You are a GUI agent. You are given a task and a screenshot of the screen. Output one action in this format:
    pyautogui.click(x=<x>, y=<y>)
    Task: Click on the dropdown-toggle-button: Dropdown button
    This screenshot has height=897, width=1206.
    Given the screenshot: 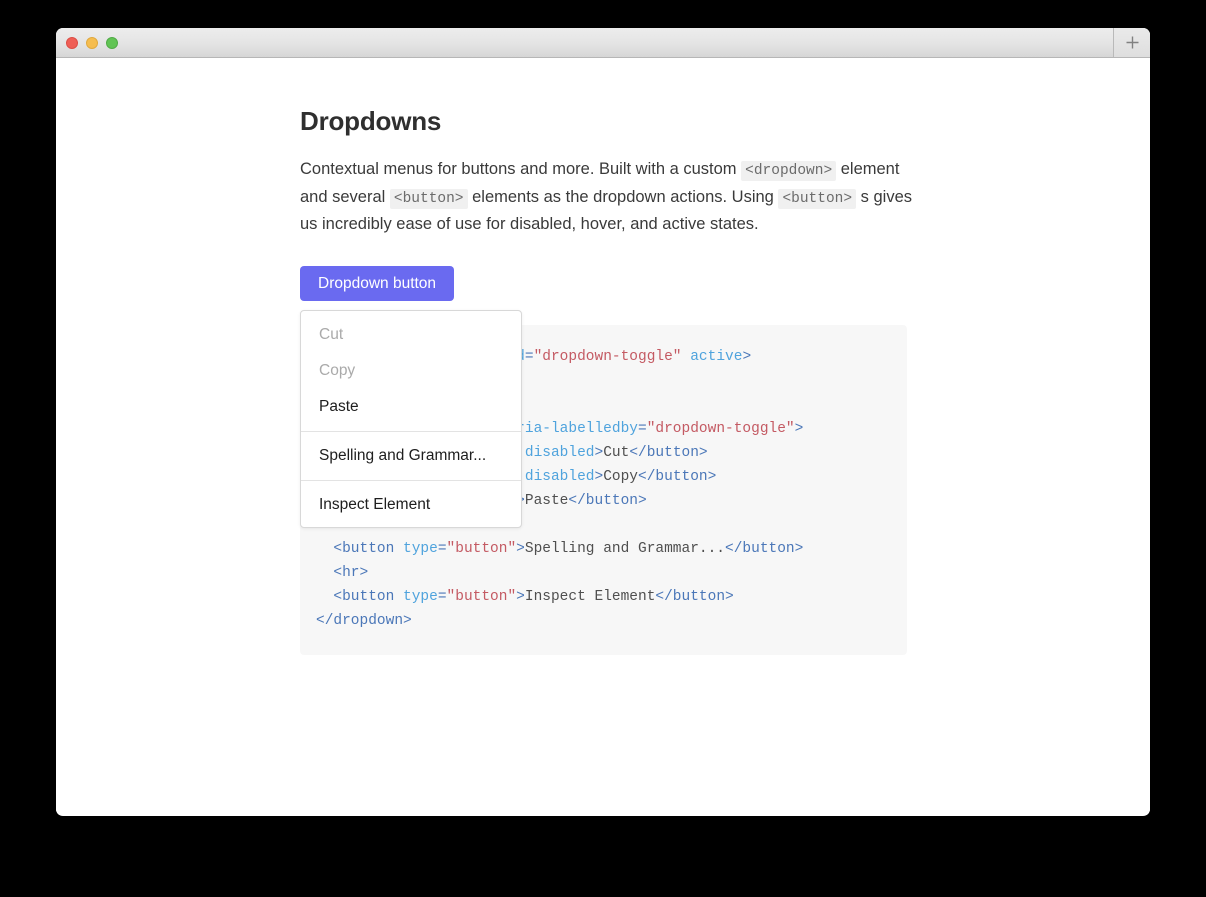 What is the action you would take?
    pyautogui.click(x=377, y=283)
    